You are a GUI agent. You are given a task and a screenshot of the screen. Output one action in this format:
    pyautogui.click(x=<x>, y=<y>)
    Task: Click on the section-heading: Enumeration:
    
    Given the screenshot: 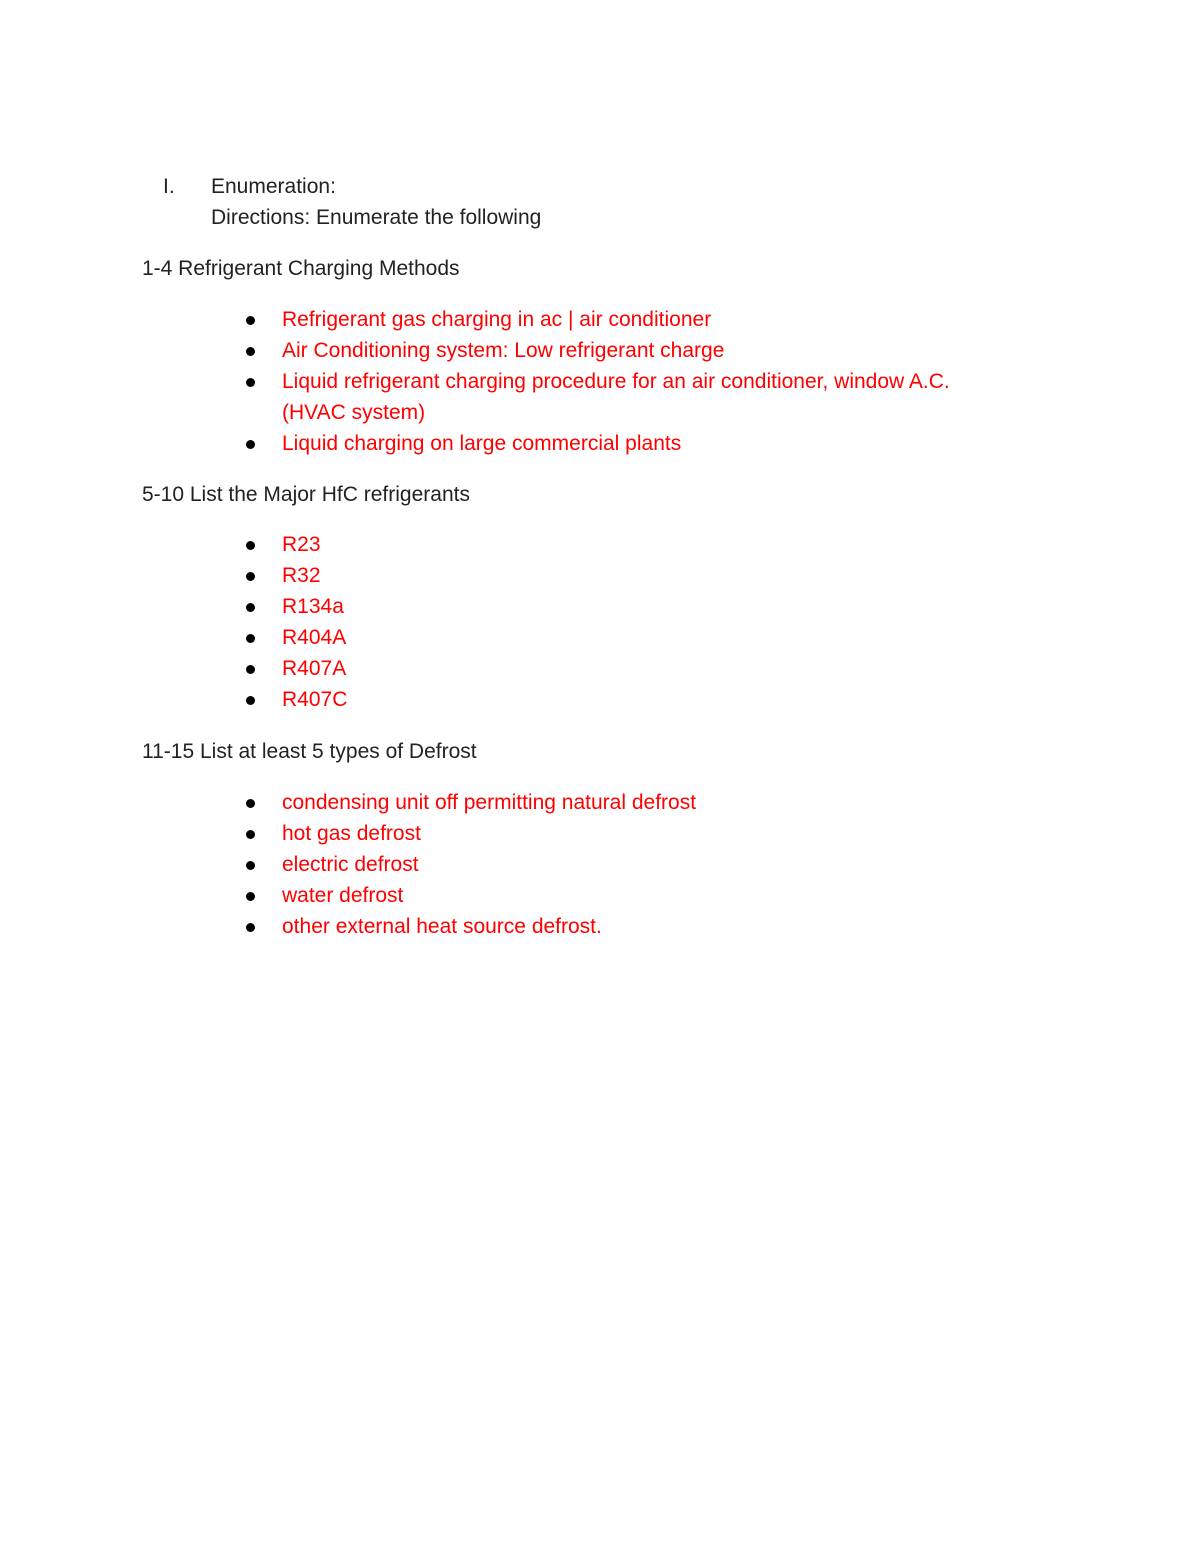 What is the action you would take?
    pyautogui.click(x=273, y=186)
    